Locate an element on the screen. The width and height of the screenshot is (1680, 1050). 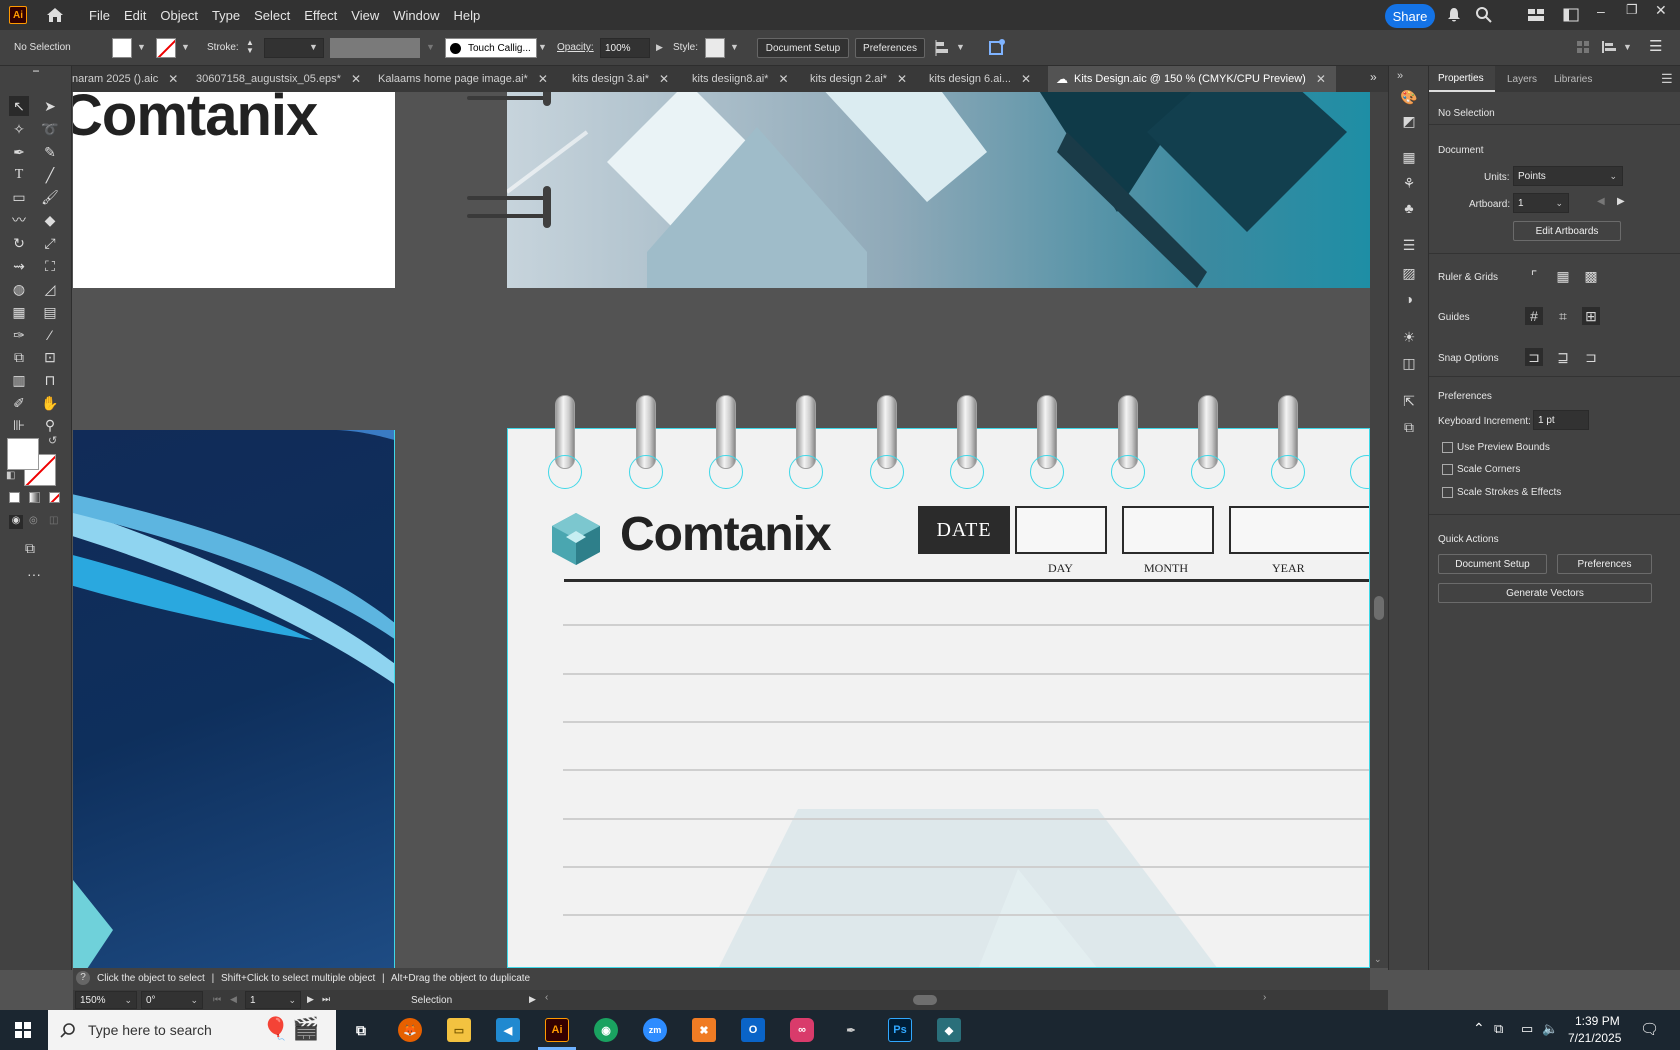
tab-document: 30607158_augustsix_05.eps* ✕ is located at coordinates (282, 79).